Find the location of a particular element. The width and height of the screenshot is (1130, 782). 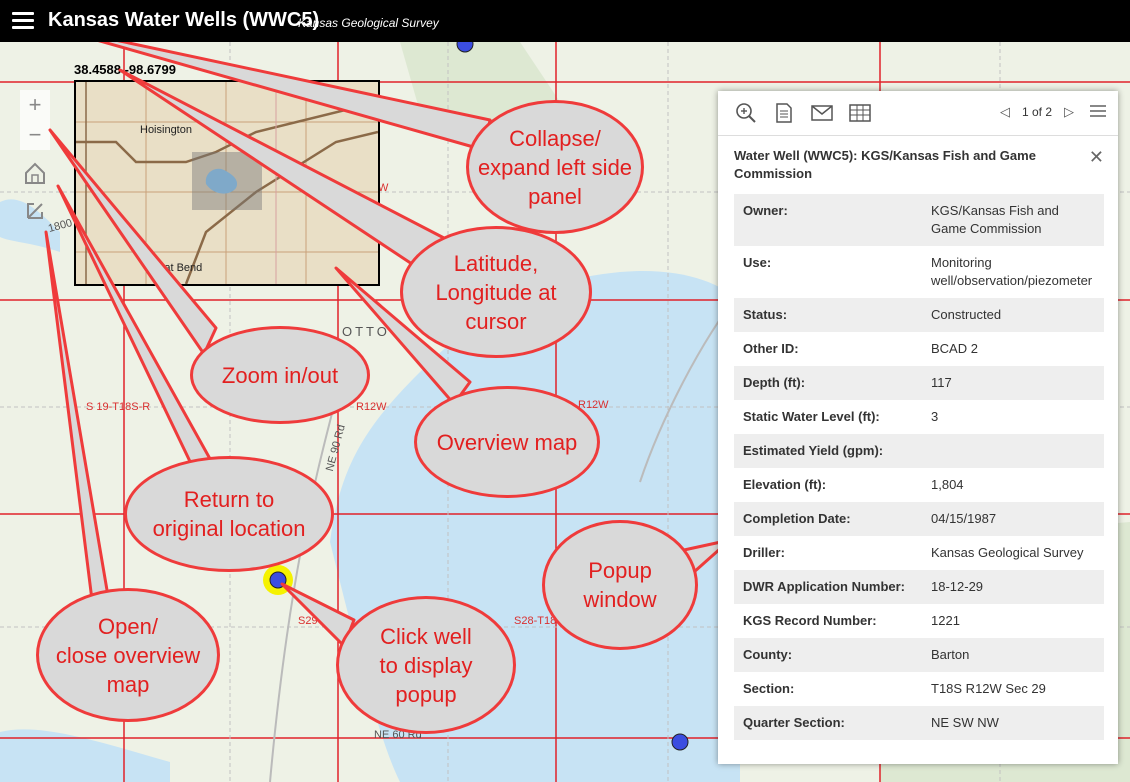

overview-town-label: Hoisington is located at coordinates (166, 130).